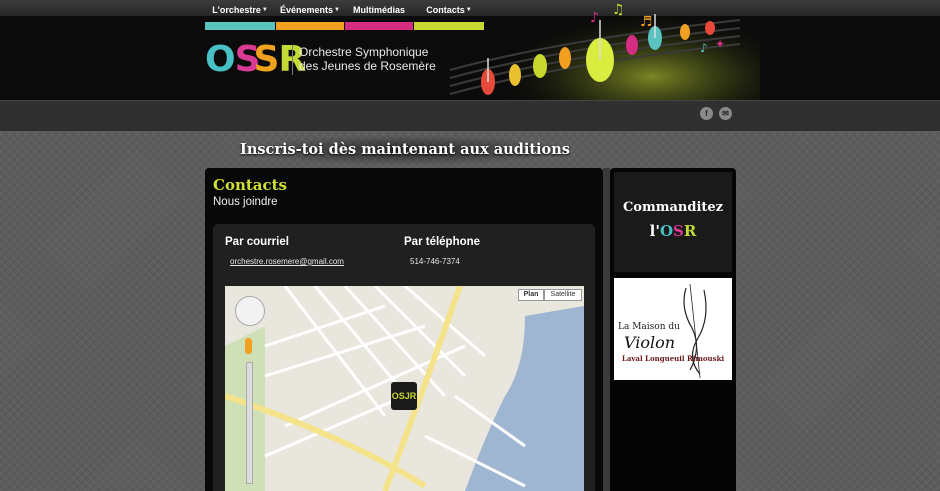 The width and height of the screenshot is (940, 491). What do you see at coordinates (236, 10) in the screenshot?
I see `nav-item-label: L'orchestre` at bounding box center [236, 10].